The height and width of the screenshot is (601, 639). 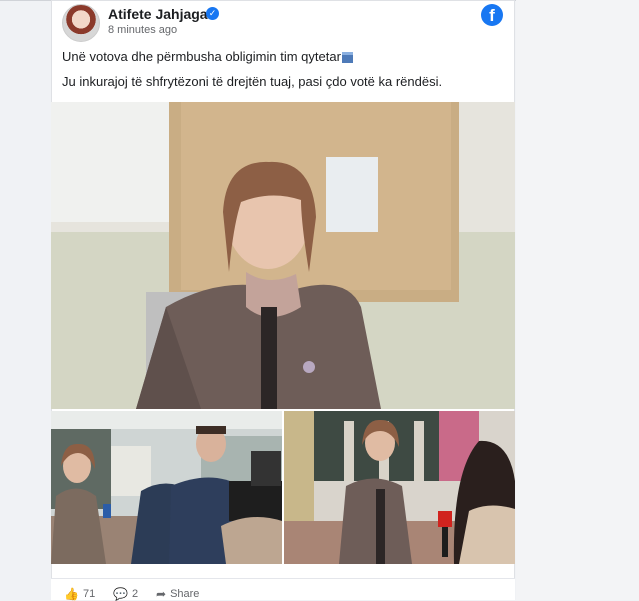 I want to click on facebook-icon: f, so click(x=492, y=15).